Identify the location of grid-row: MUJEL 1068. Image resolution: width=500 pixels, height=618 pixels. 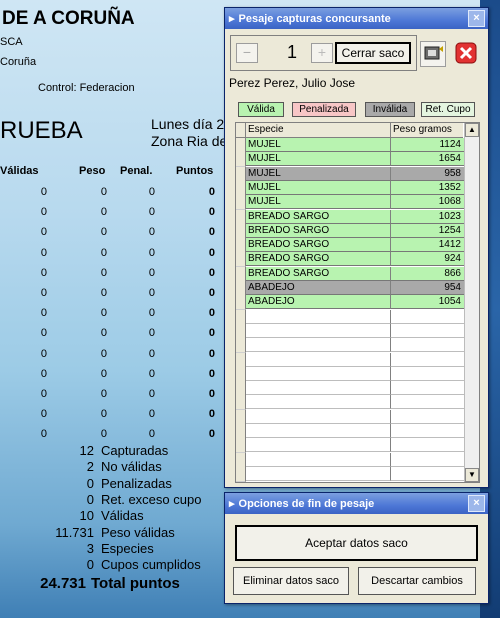
(350, 203).